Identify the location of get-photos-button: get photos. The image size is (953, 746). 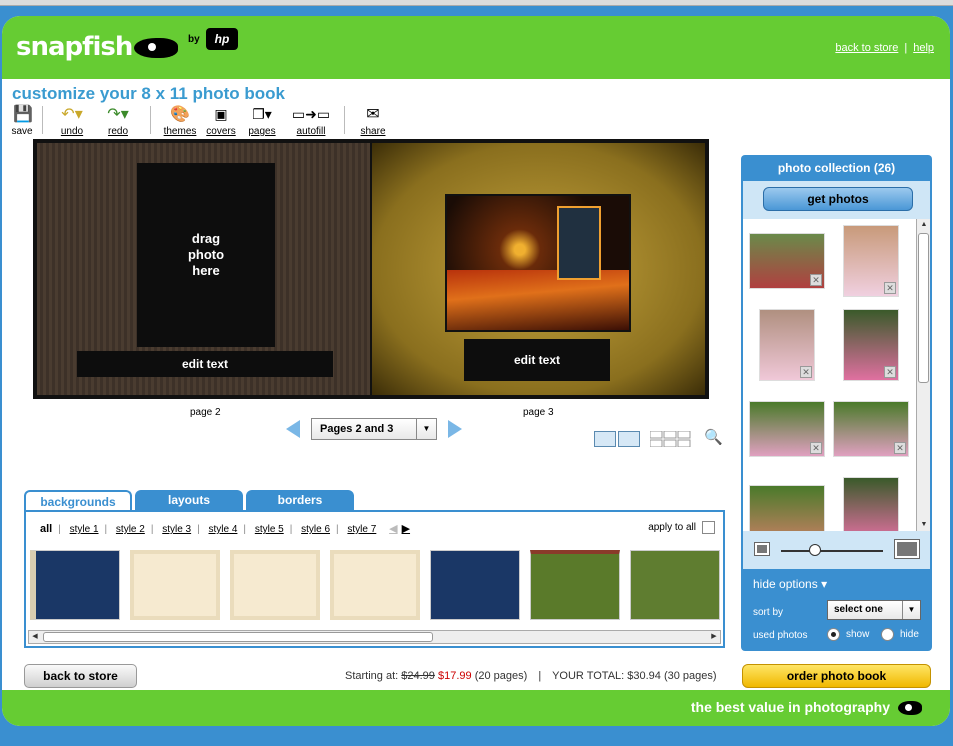
(838, 199).